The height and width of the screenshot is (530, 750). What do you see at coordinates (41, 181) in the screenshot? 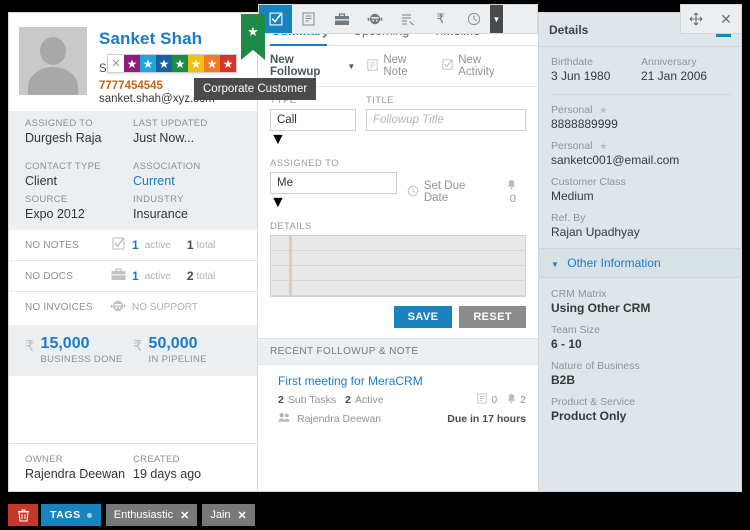
I see `contact-type-value: Client` at bounding box center [41, 181].